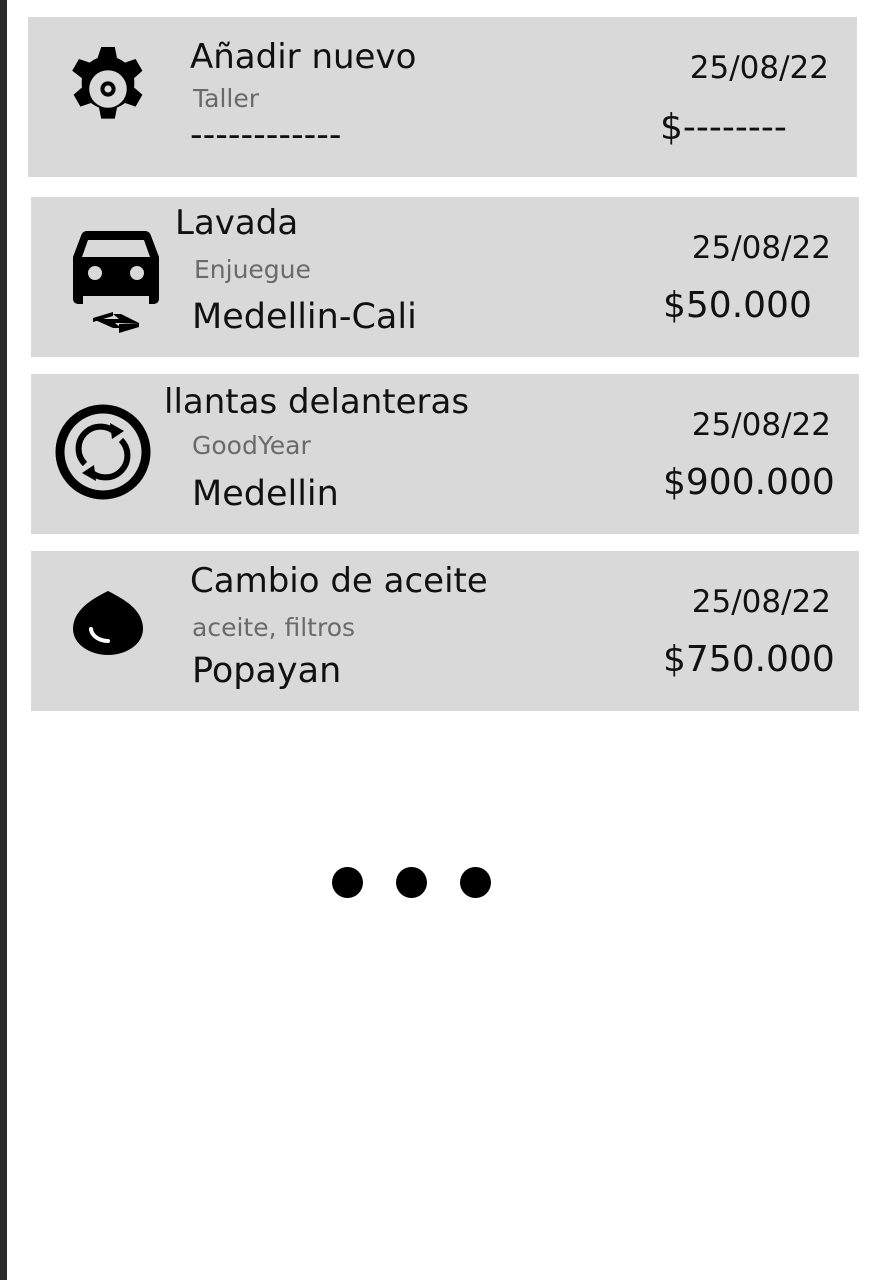  I want to click on entry-title: llantas delanteras, so click(317, 402).